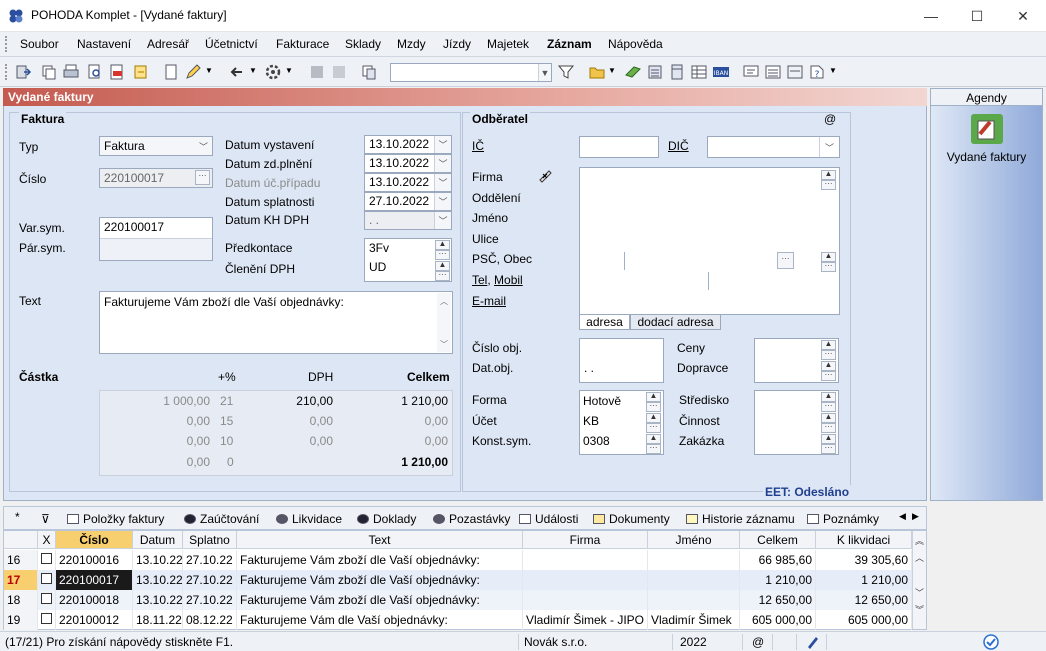  What do you see at coordinates (411, 44) in the screenshot?
I see `menu-mzdy: Mzdy` at bounding box center [411, 44].